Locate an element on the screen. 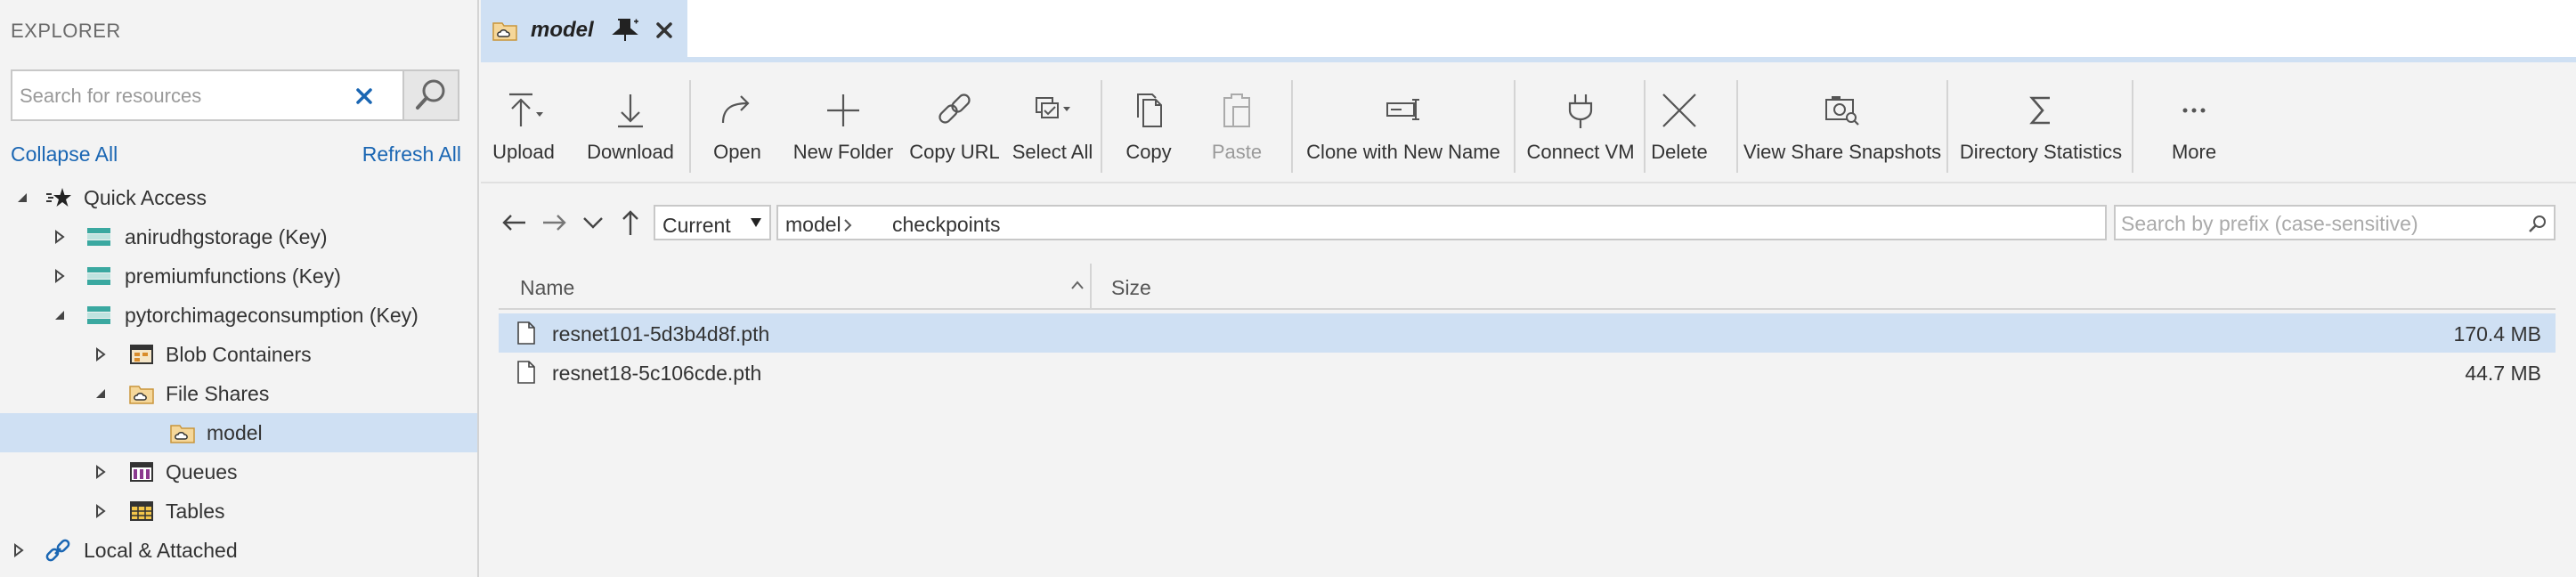  explorer-title: EXPLORER is located at coordinates (66, 31).